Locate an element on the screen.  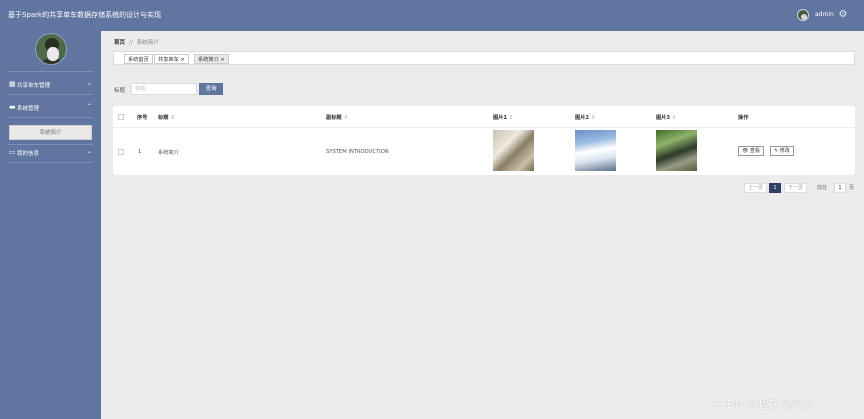
breadcrumb-home: 首页 is located at coordinates (119, 43).